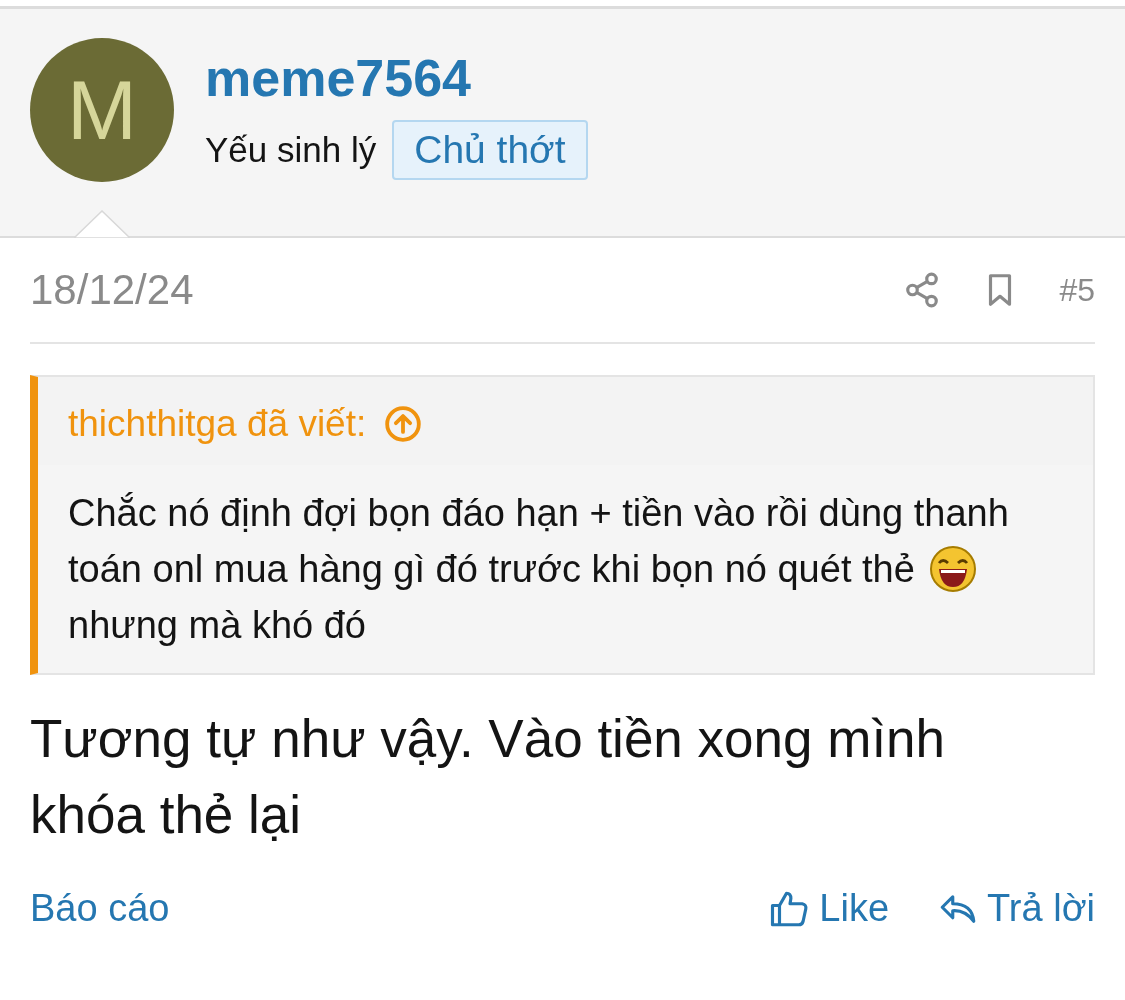 The image size is (1125, 1000). What do you see at coordinates (396, 78) in the screenshot?
I see `username: meme7564` at bounding box center [396, 78].